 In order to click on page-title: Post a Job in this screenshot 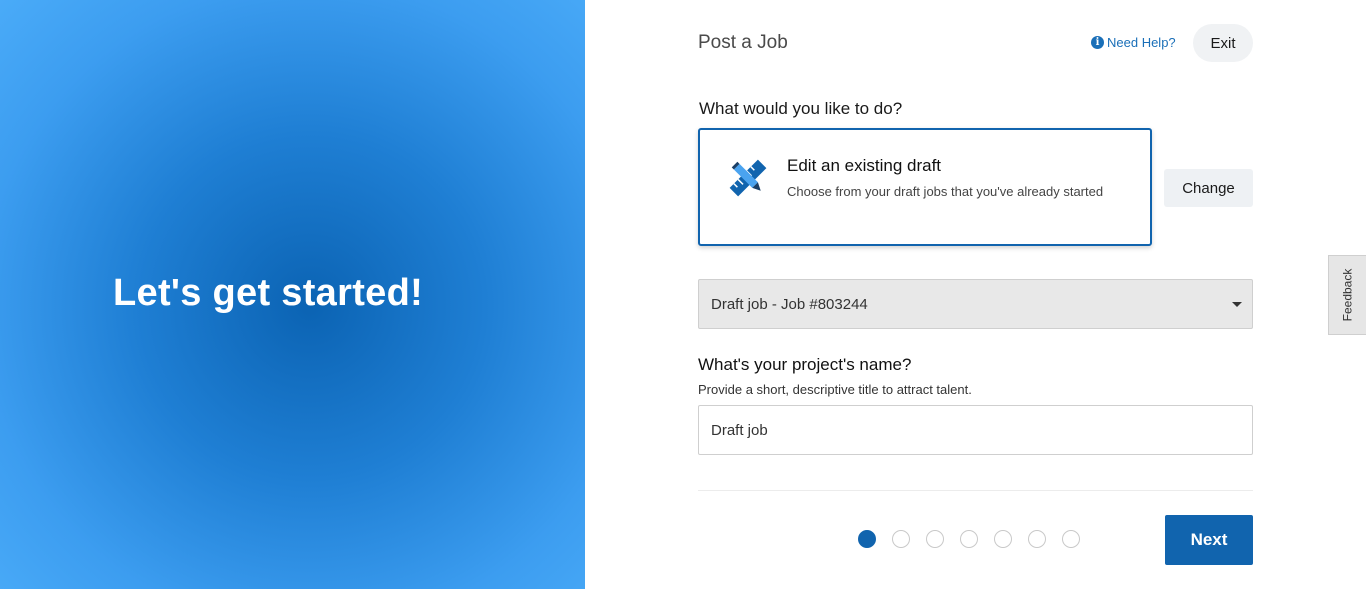, I will do `click(743, 42)`.